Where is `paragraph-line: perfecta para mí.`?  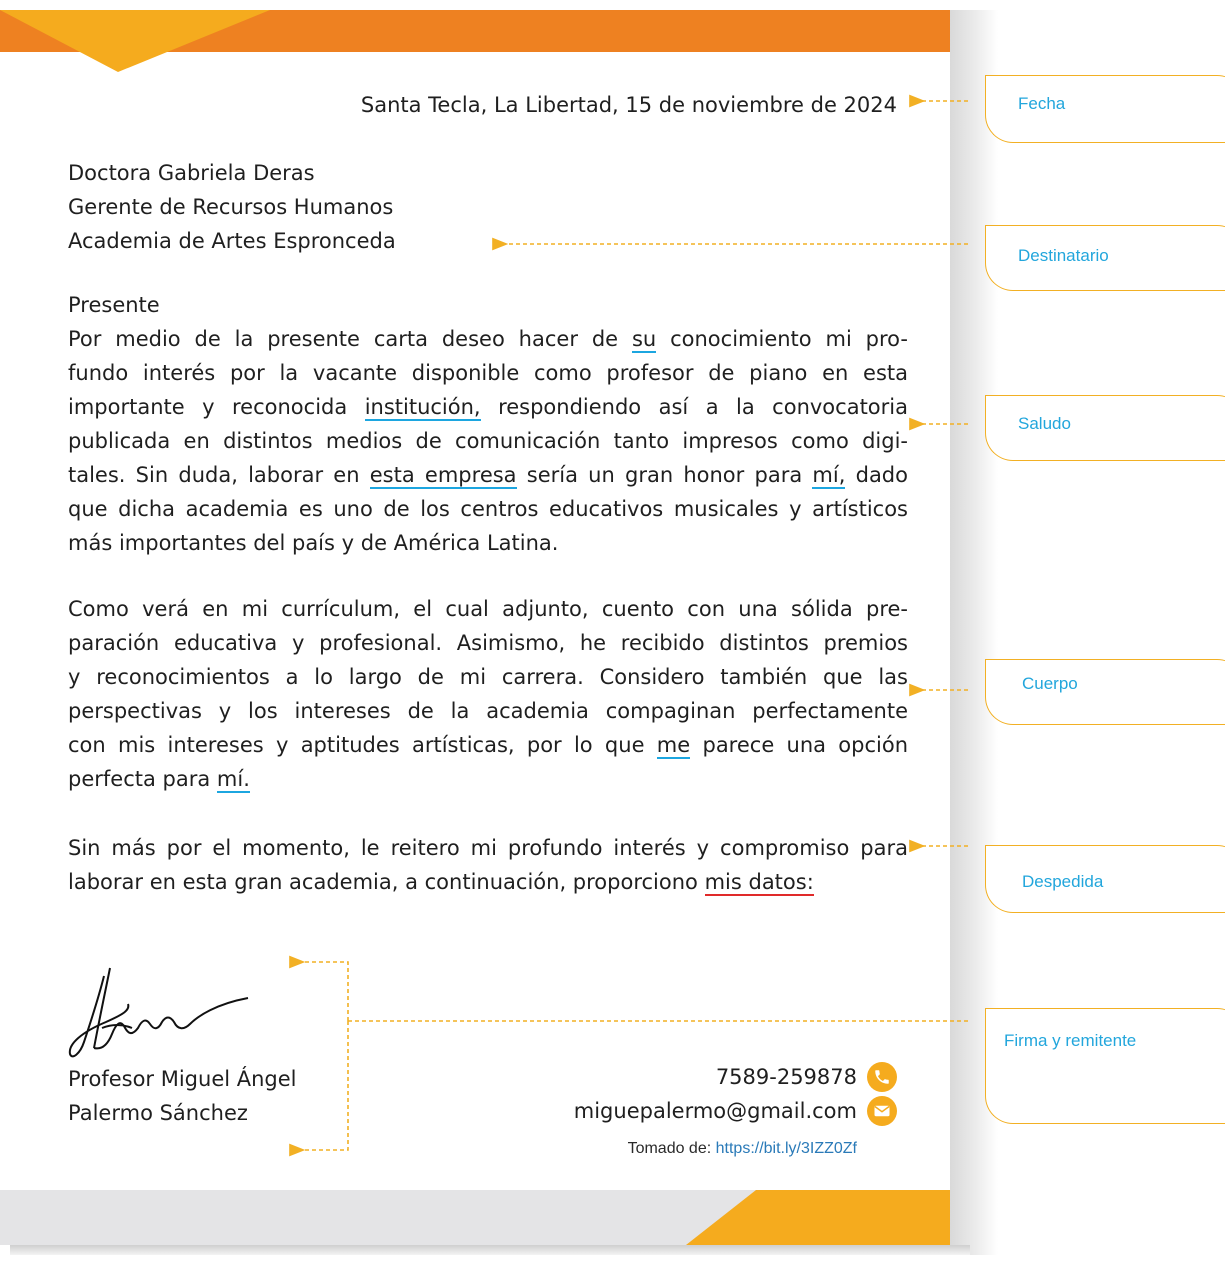
paragraph-line: perfecta para mí. is located at coordinates (159, 780).